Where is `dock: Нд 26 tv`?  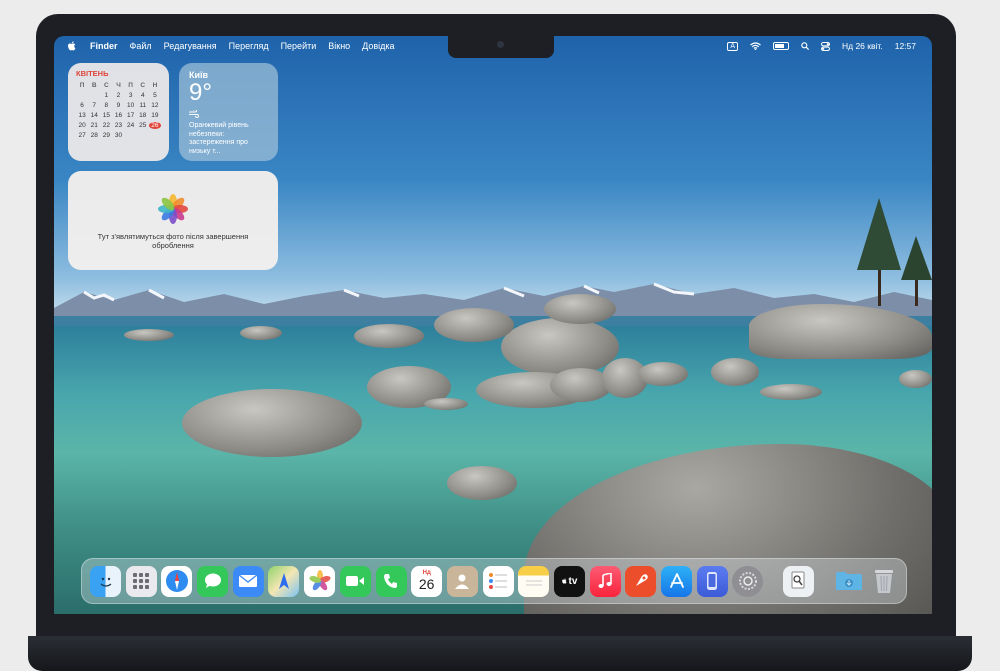
dock: Нд 26 tv is located at coordinates (494, 581).